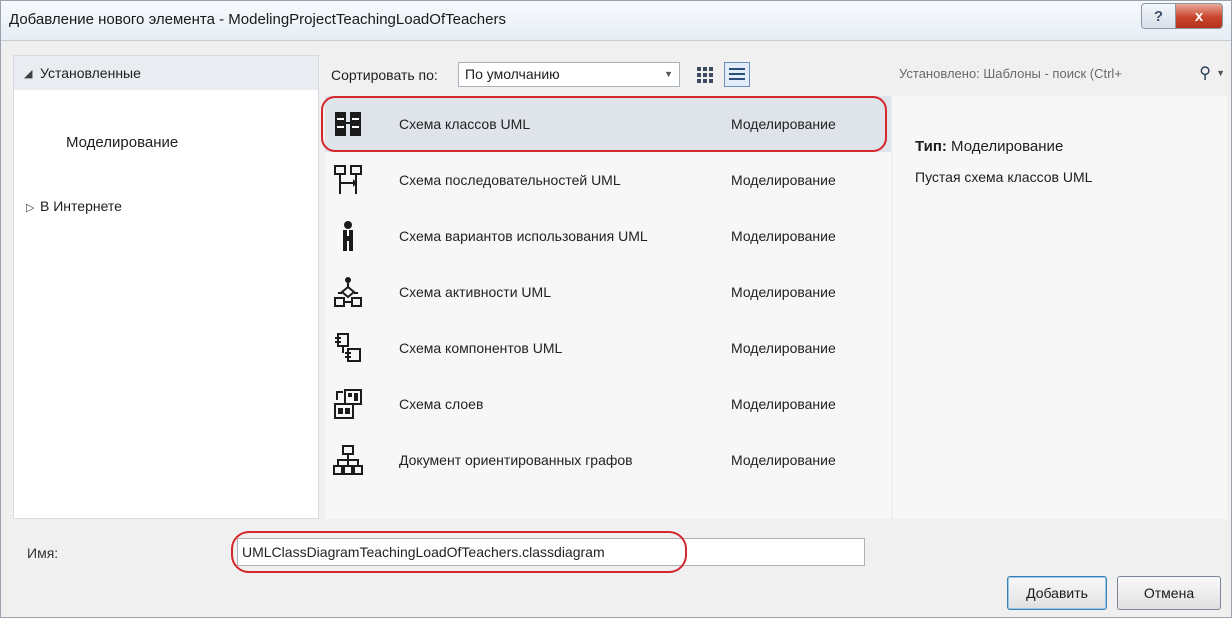  What do you see at coordinates (1158, 16) in the screenshot?
I see `help-button: ?` at bounding box center [1158, 16].